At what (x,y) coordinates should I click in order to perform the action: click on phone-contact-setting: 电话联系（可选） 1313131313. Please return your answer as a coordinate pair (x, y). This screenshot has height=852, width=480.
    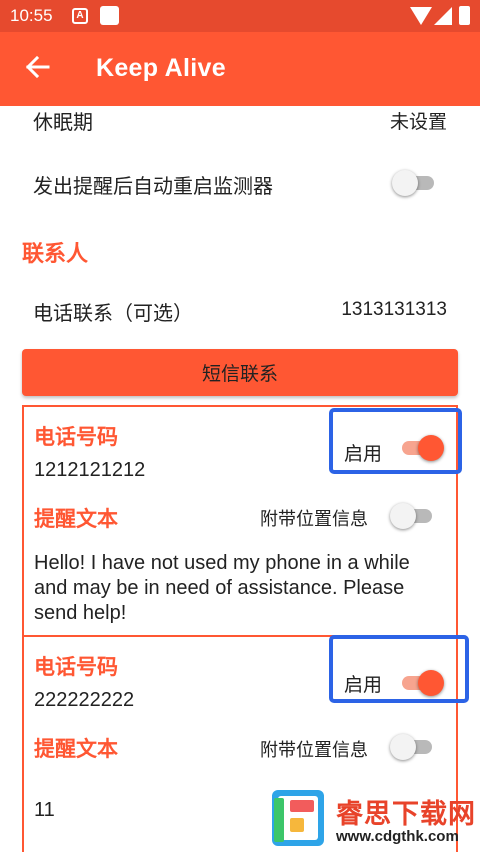
    Looking at the image, I should click on (240, 310).